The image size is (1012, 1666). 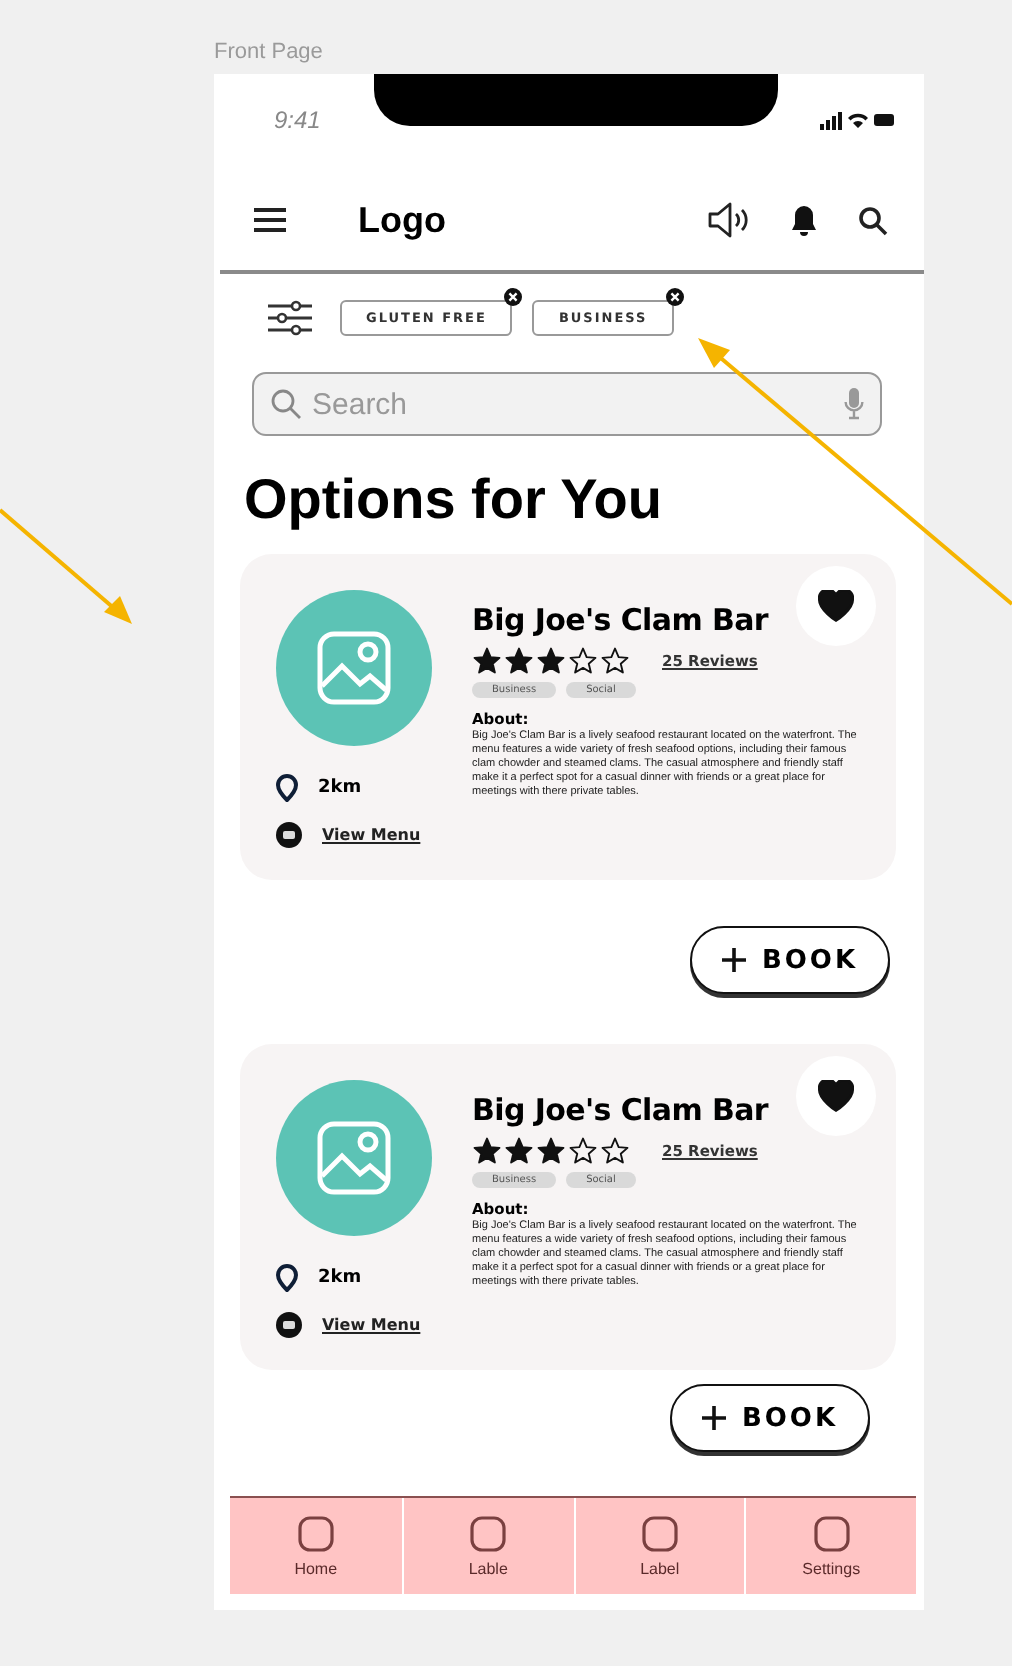 I want to click on section-heading: Options for You, so click(x=454, y=500).